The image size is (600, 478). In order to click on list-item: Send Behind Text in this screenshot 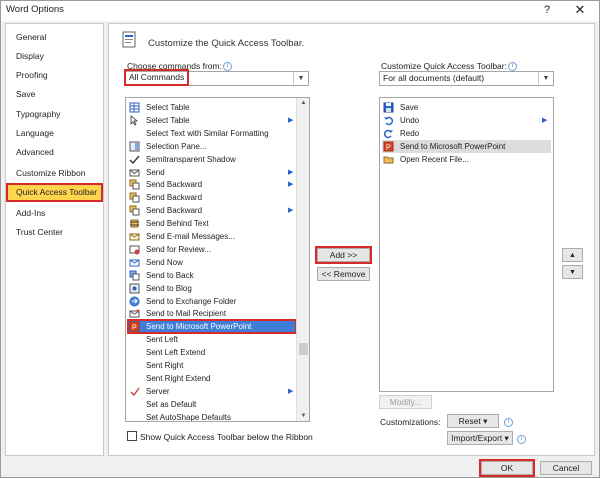, I will do `click(212, 223)`.